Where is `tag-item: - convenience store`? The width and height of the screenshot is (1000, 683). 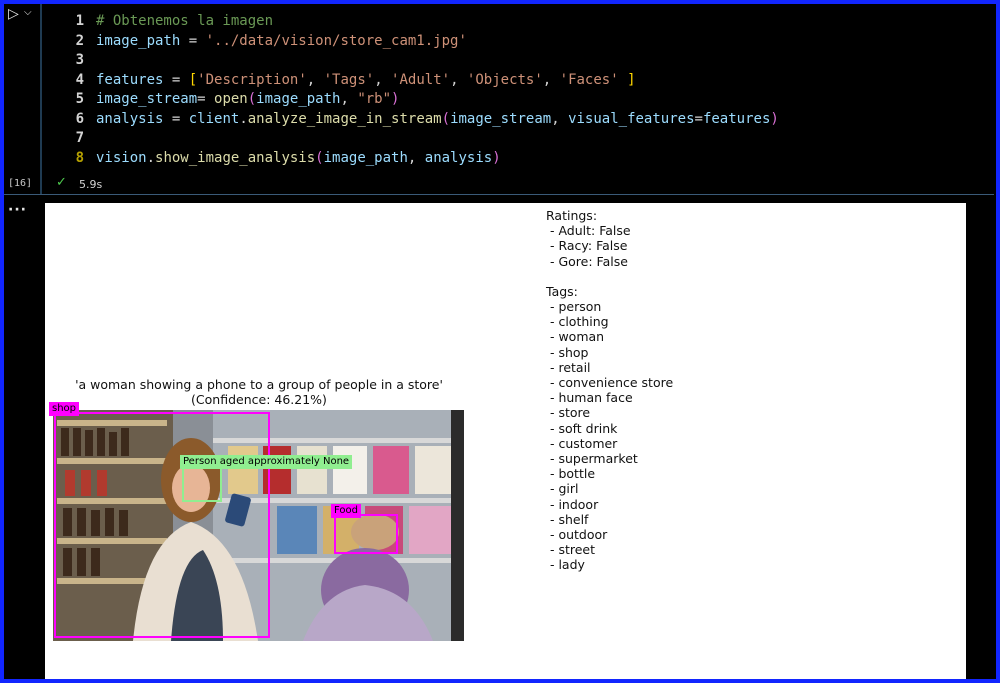
tag-item: - convenience store is located at coordinates (610, 383).